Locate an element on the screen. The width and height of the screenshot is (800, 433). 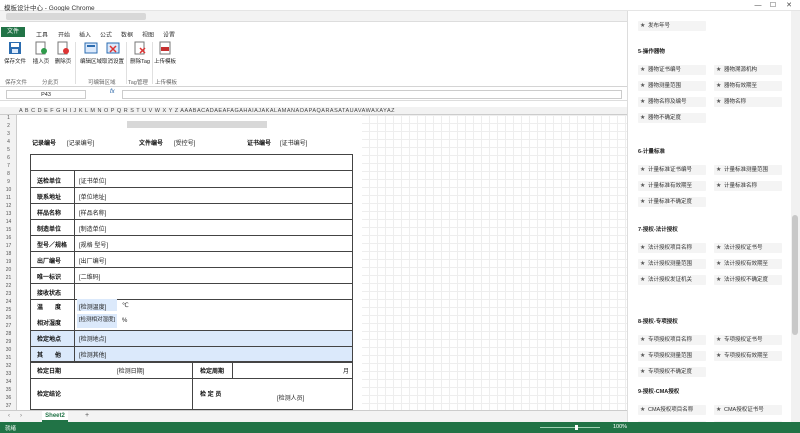
row-header: 25 is located at coordinates (8, 310).